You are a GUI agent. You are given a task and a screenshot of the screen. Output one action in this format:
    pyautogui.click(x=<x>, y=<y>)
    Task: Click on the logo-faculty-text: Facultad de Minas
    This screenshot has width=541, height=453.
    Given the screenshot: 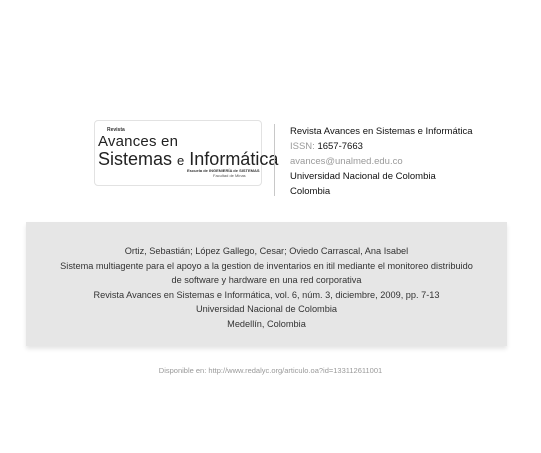 What is the action you would take?
    pyautogui.click(x=229, y=175)
    